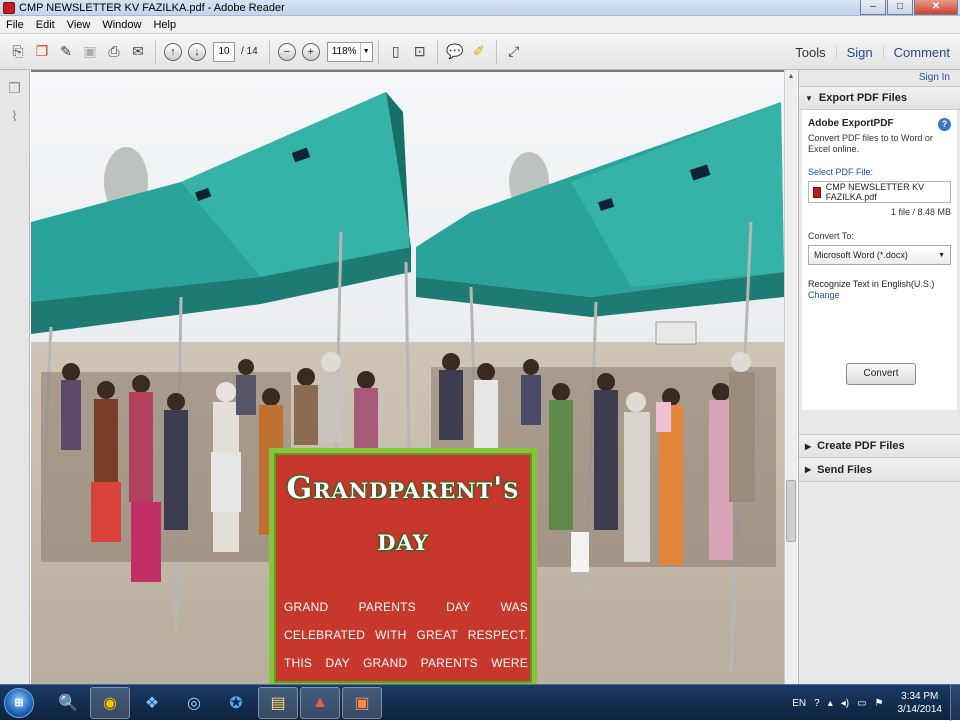 Image resolution: width=960 pixels, height=721 pixels. Describe the element at coordinates (152, 703) in the screenshot. I see `app-icon: ❖` at that location.